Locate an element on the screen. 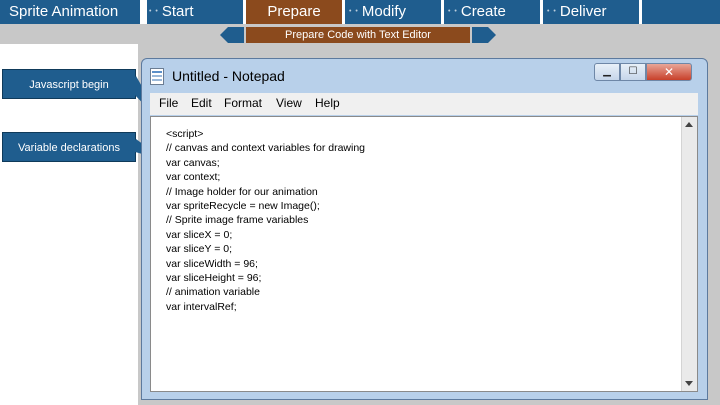 Image resolution: width=720 pixels, height=405 pixels. tab-start: • • Start is located at coordinates (195, 12).